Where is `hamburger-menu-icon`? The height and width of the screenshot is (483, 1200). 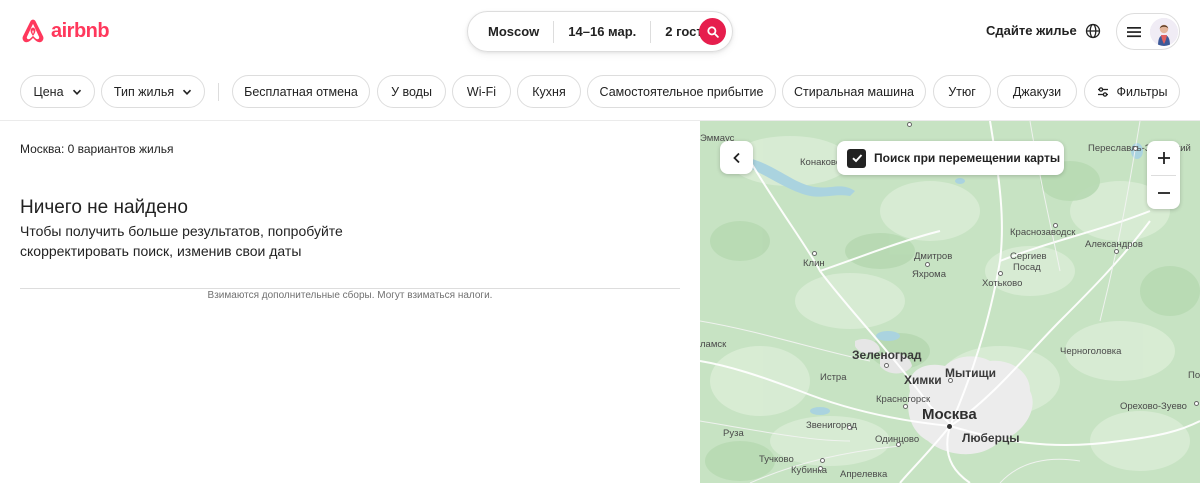
hamburger-menu-icon is located at coordinates (1134, 31).